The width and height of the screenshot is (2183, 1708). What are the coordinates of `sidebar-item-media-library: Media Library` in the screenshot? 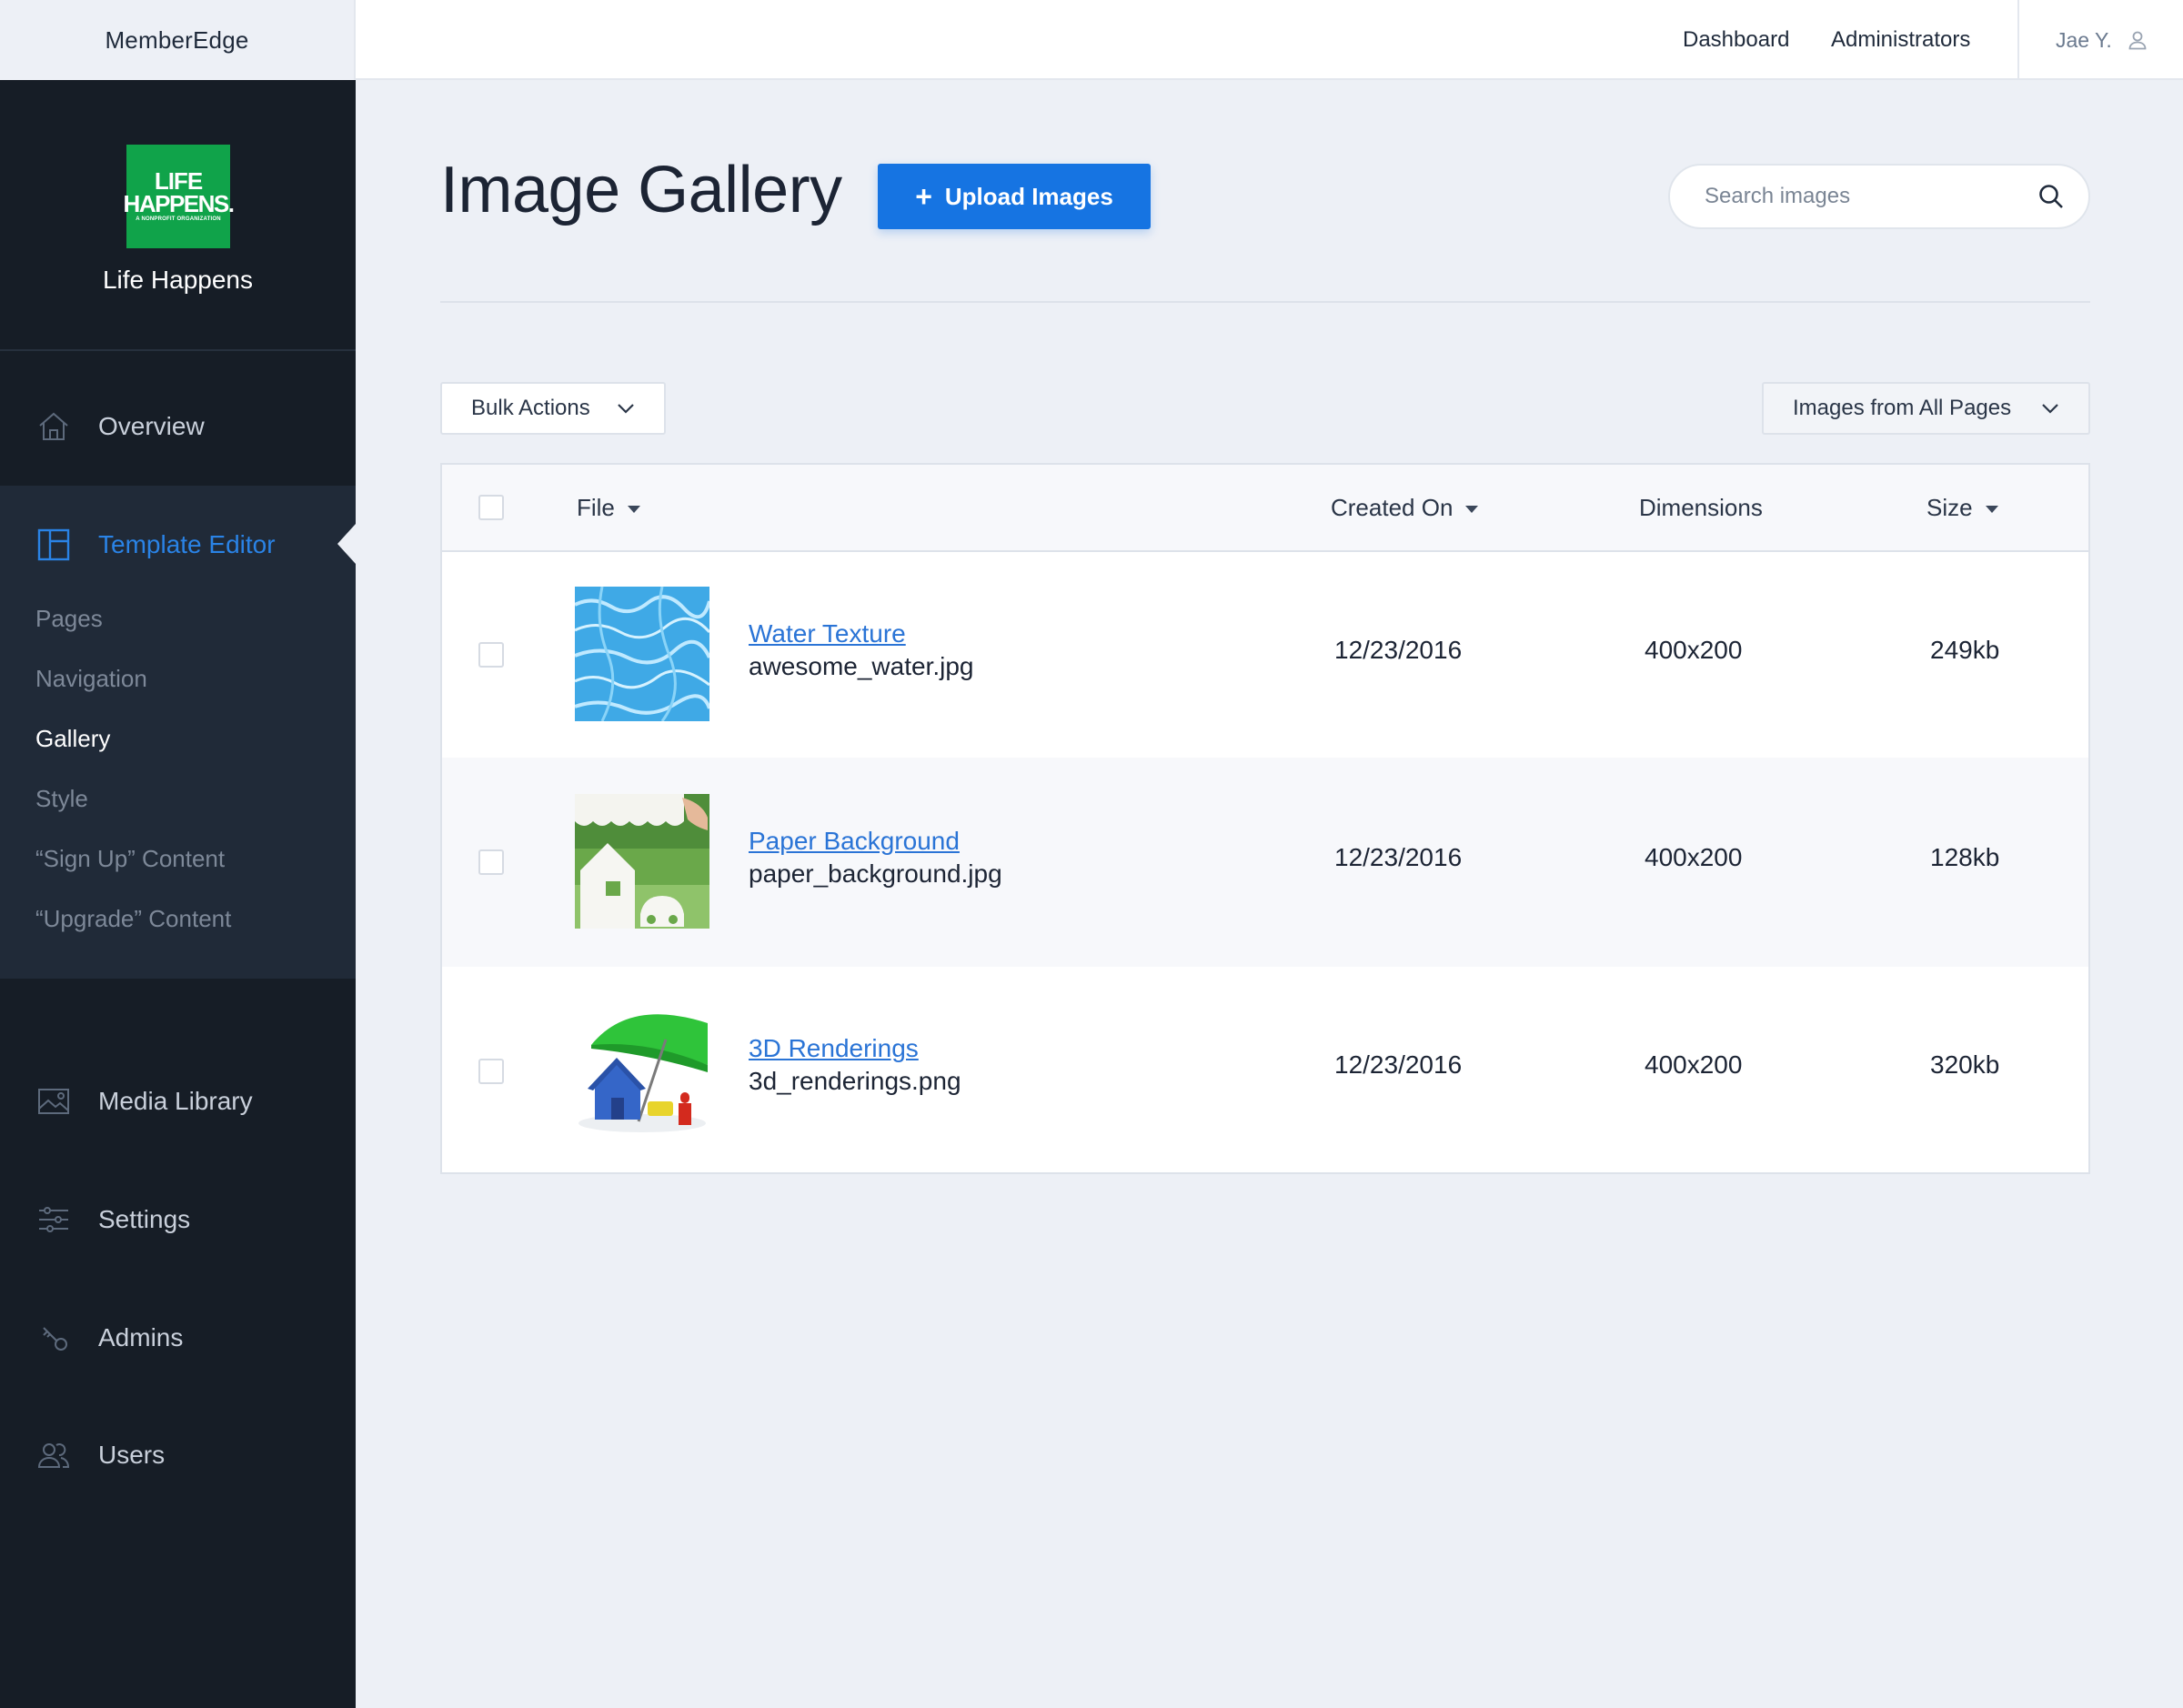 It's located at (178, 1101).